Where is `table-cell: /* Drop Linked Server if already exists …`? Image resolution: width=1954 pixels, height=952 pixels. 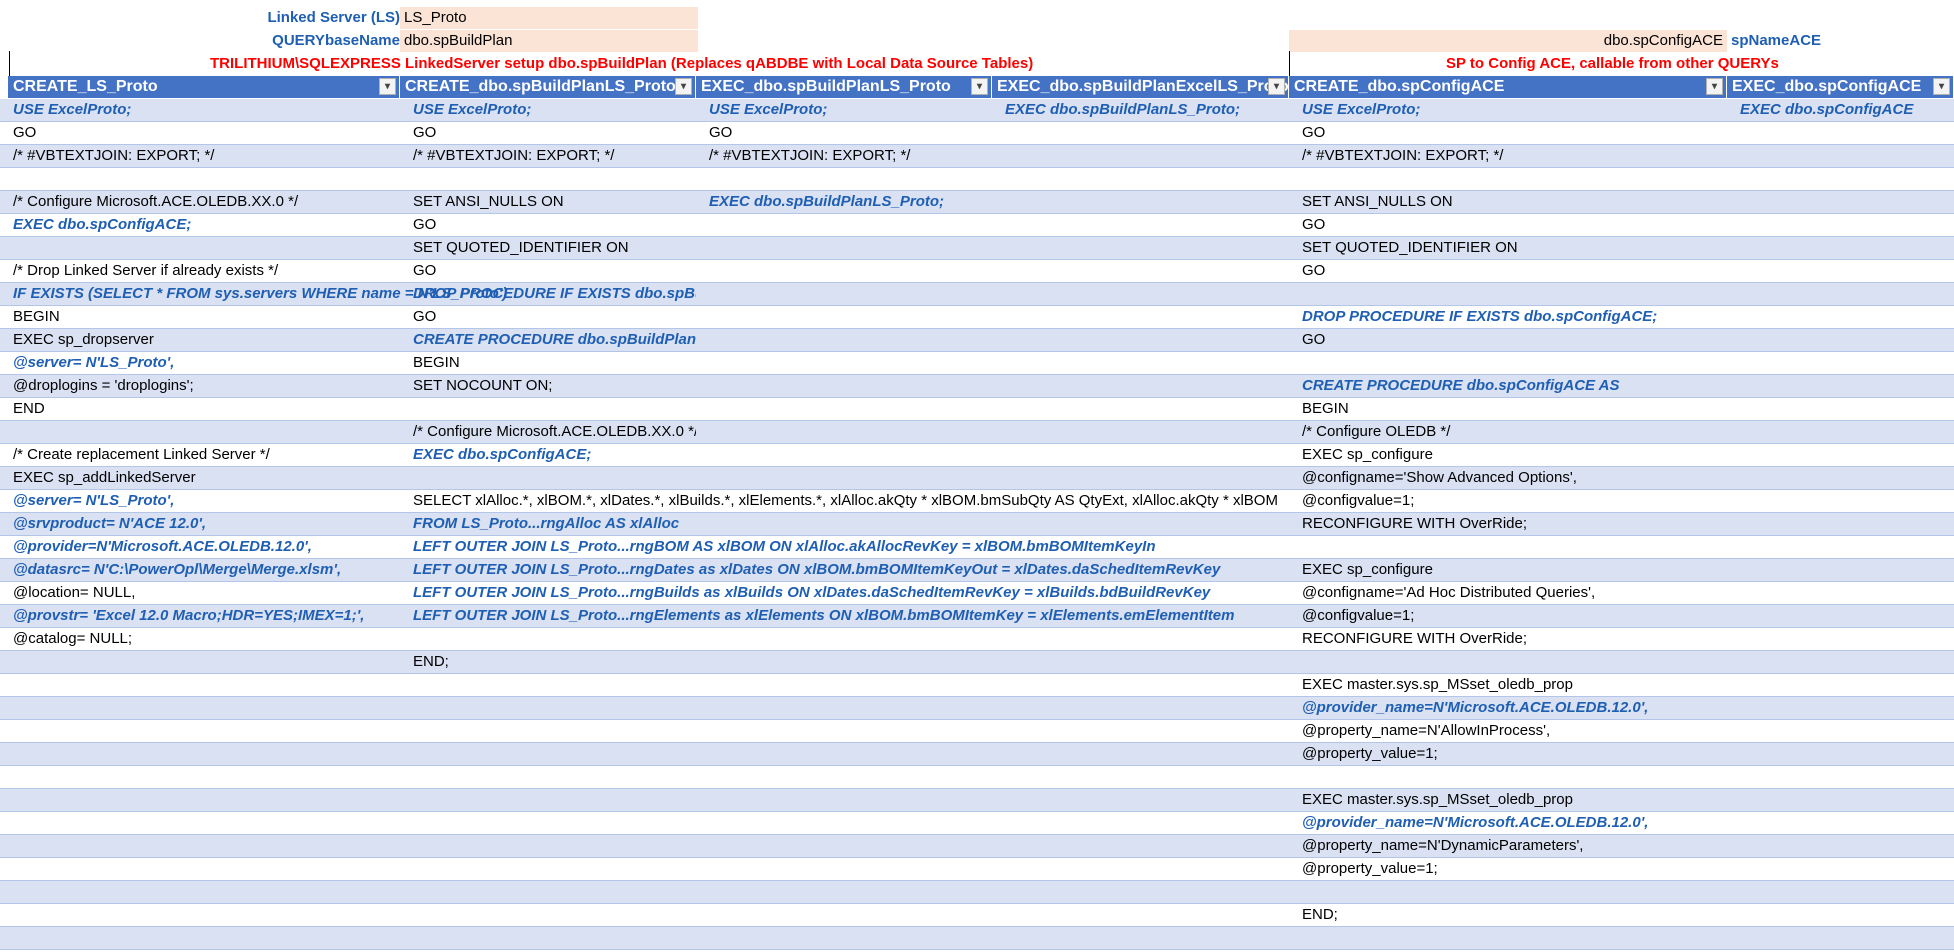 table-cell: /* Drop Linked Server if already exists … is located at coordinates (200, 271).